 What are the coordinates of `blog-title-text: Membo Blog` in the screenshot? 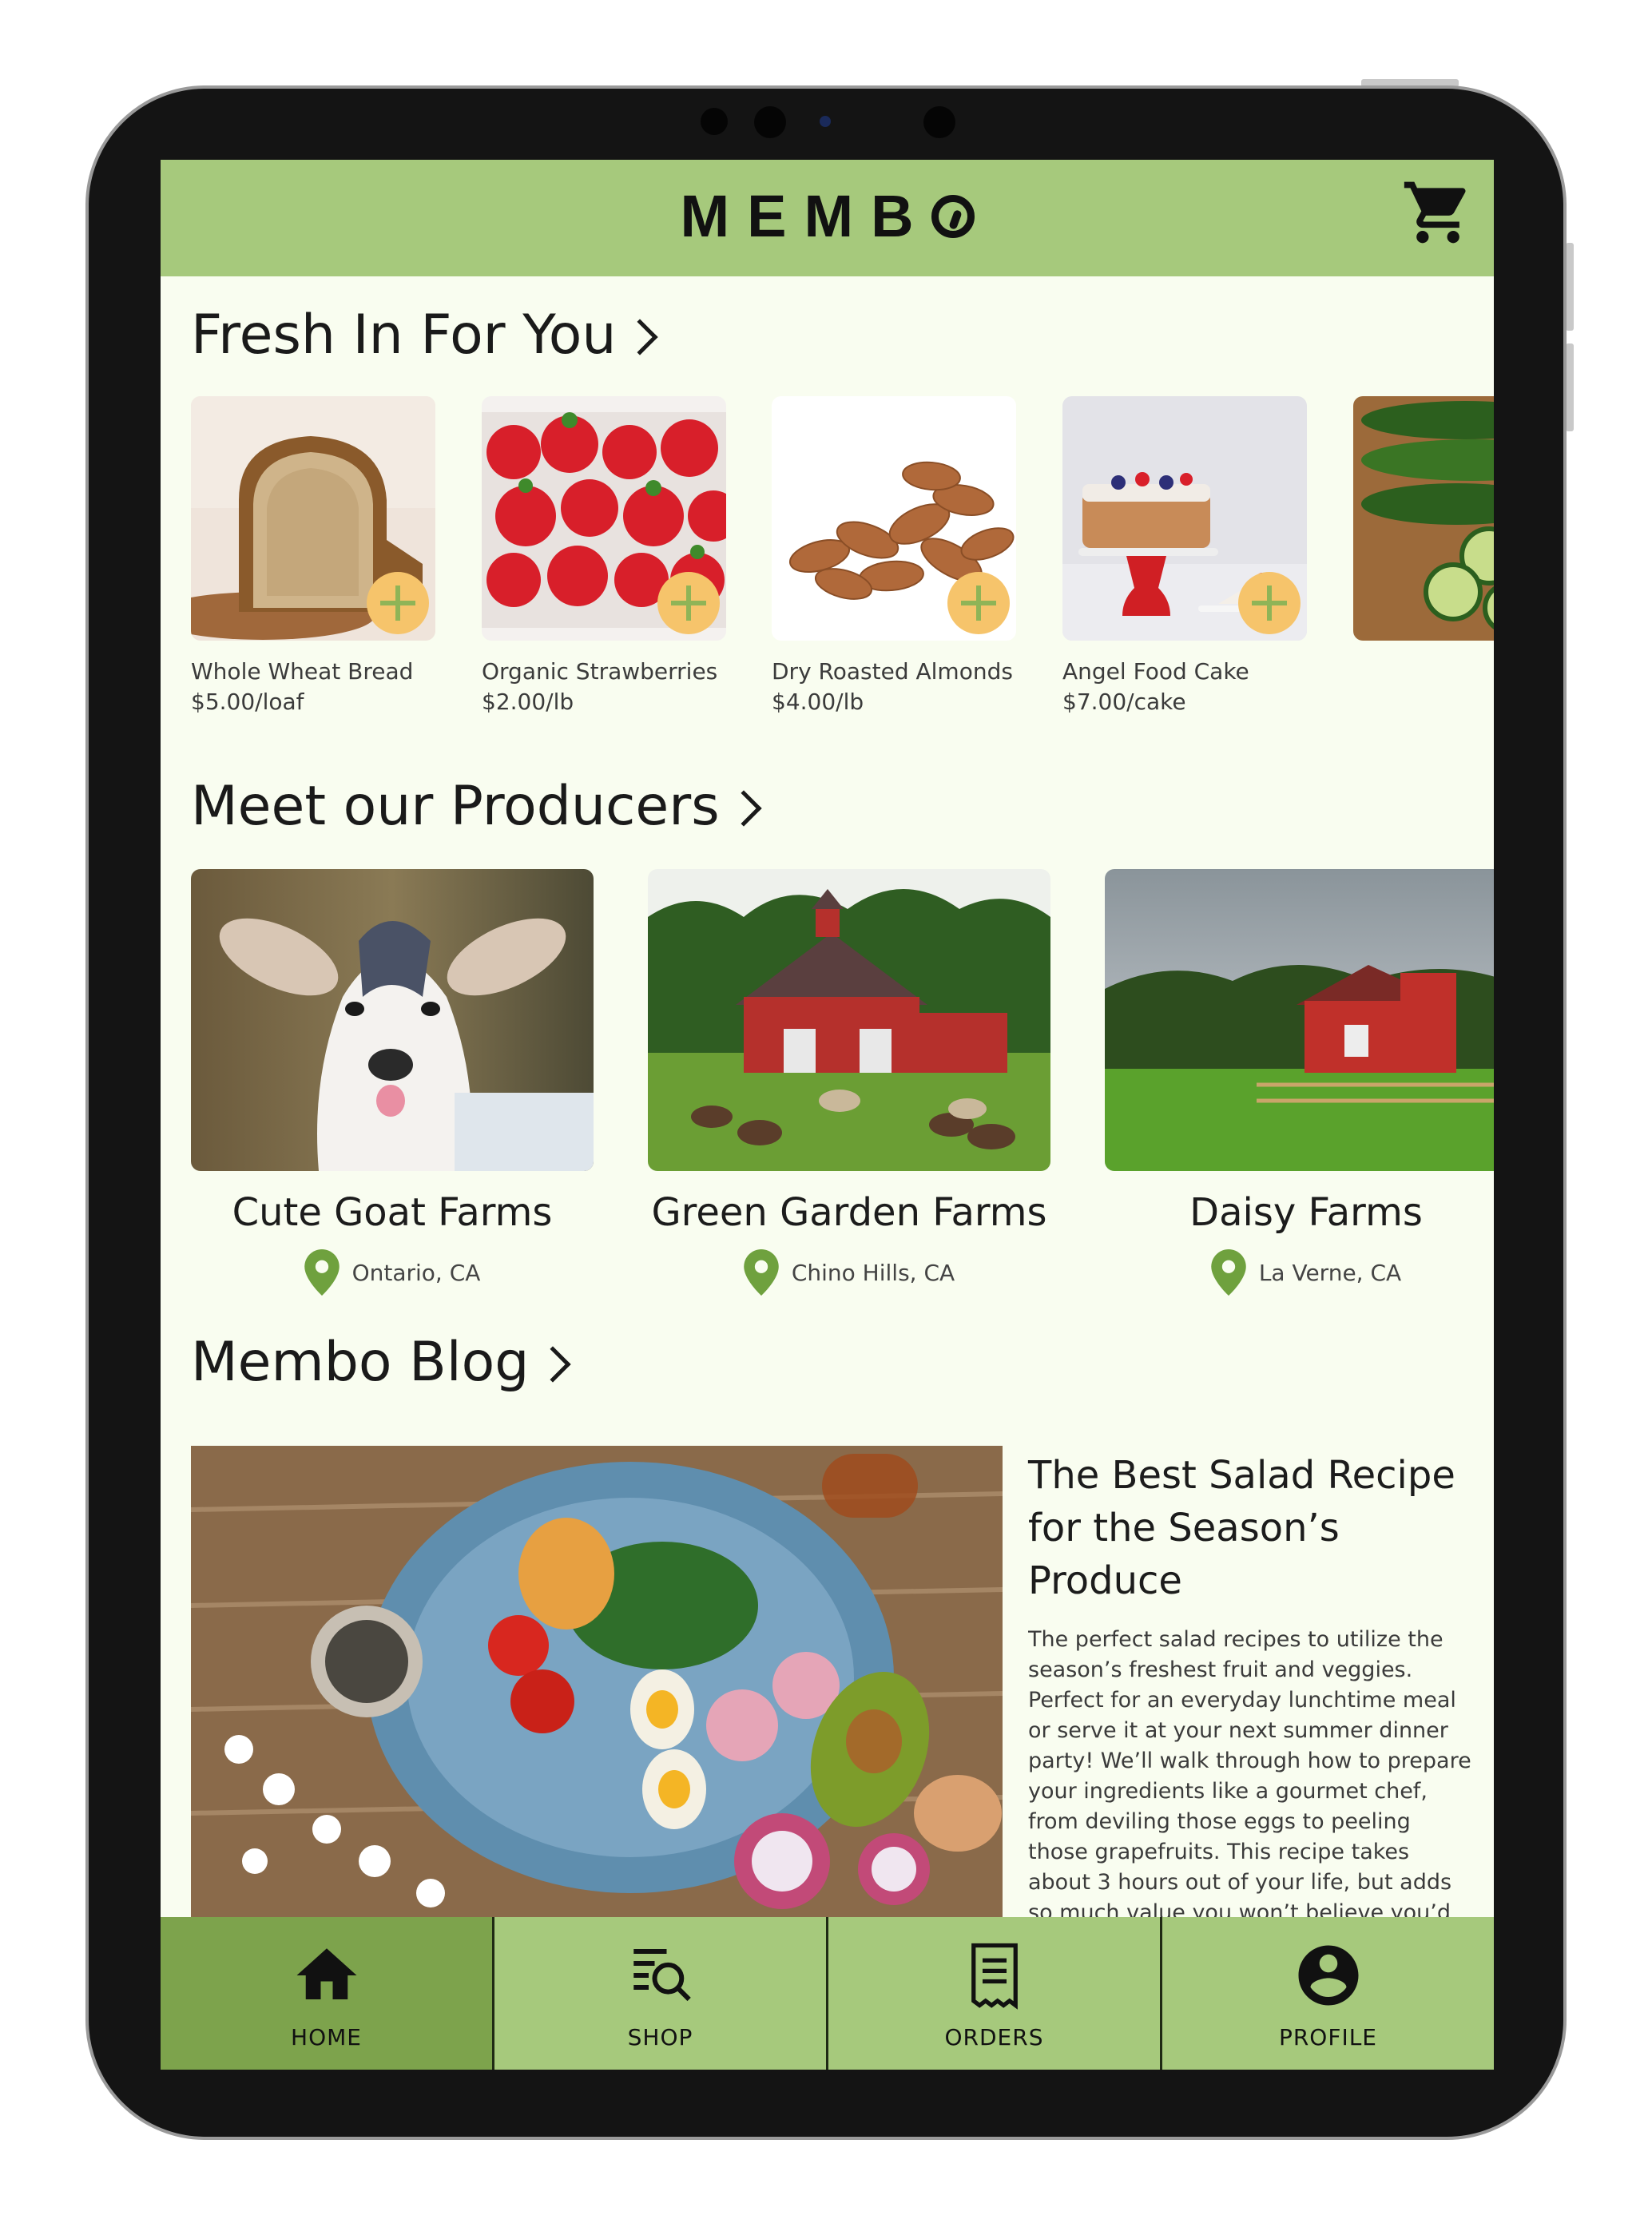 It's located at (360, 1363).